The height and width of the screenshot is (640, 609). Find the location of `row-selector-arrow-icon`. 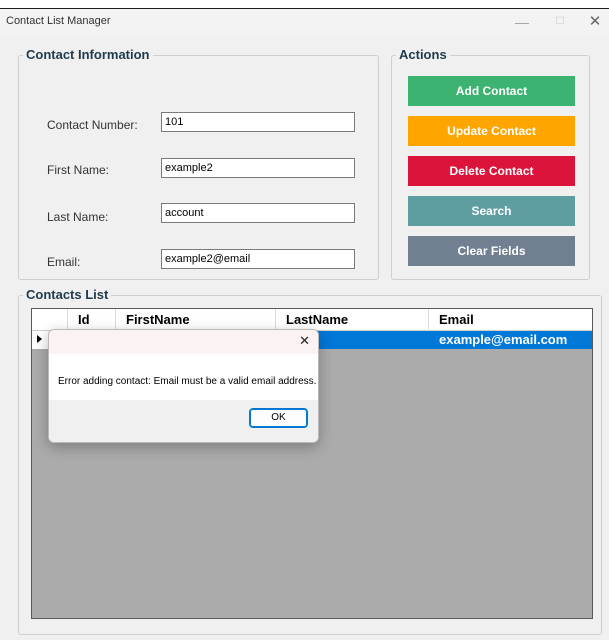

row-selector-arrow-icon is located at coordinates (39, 339).